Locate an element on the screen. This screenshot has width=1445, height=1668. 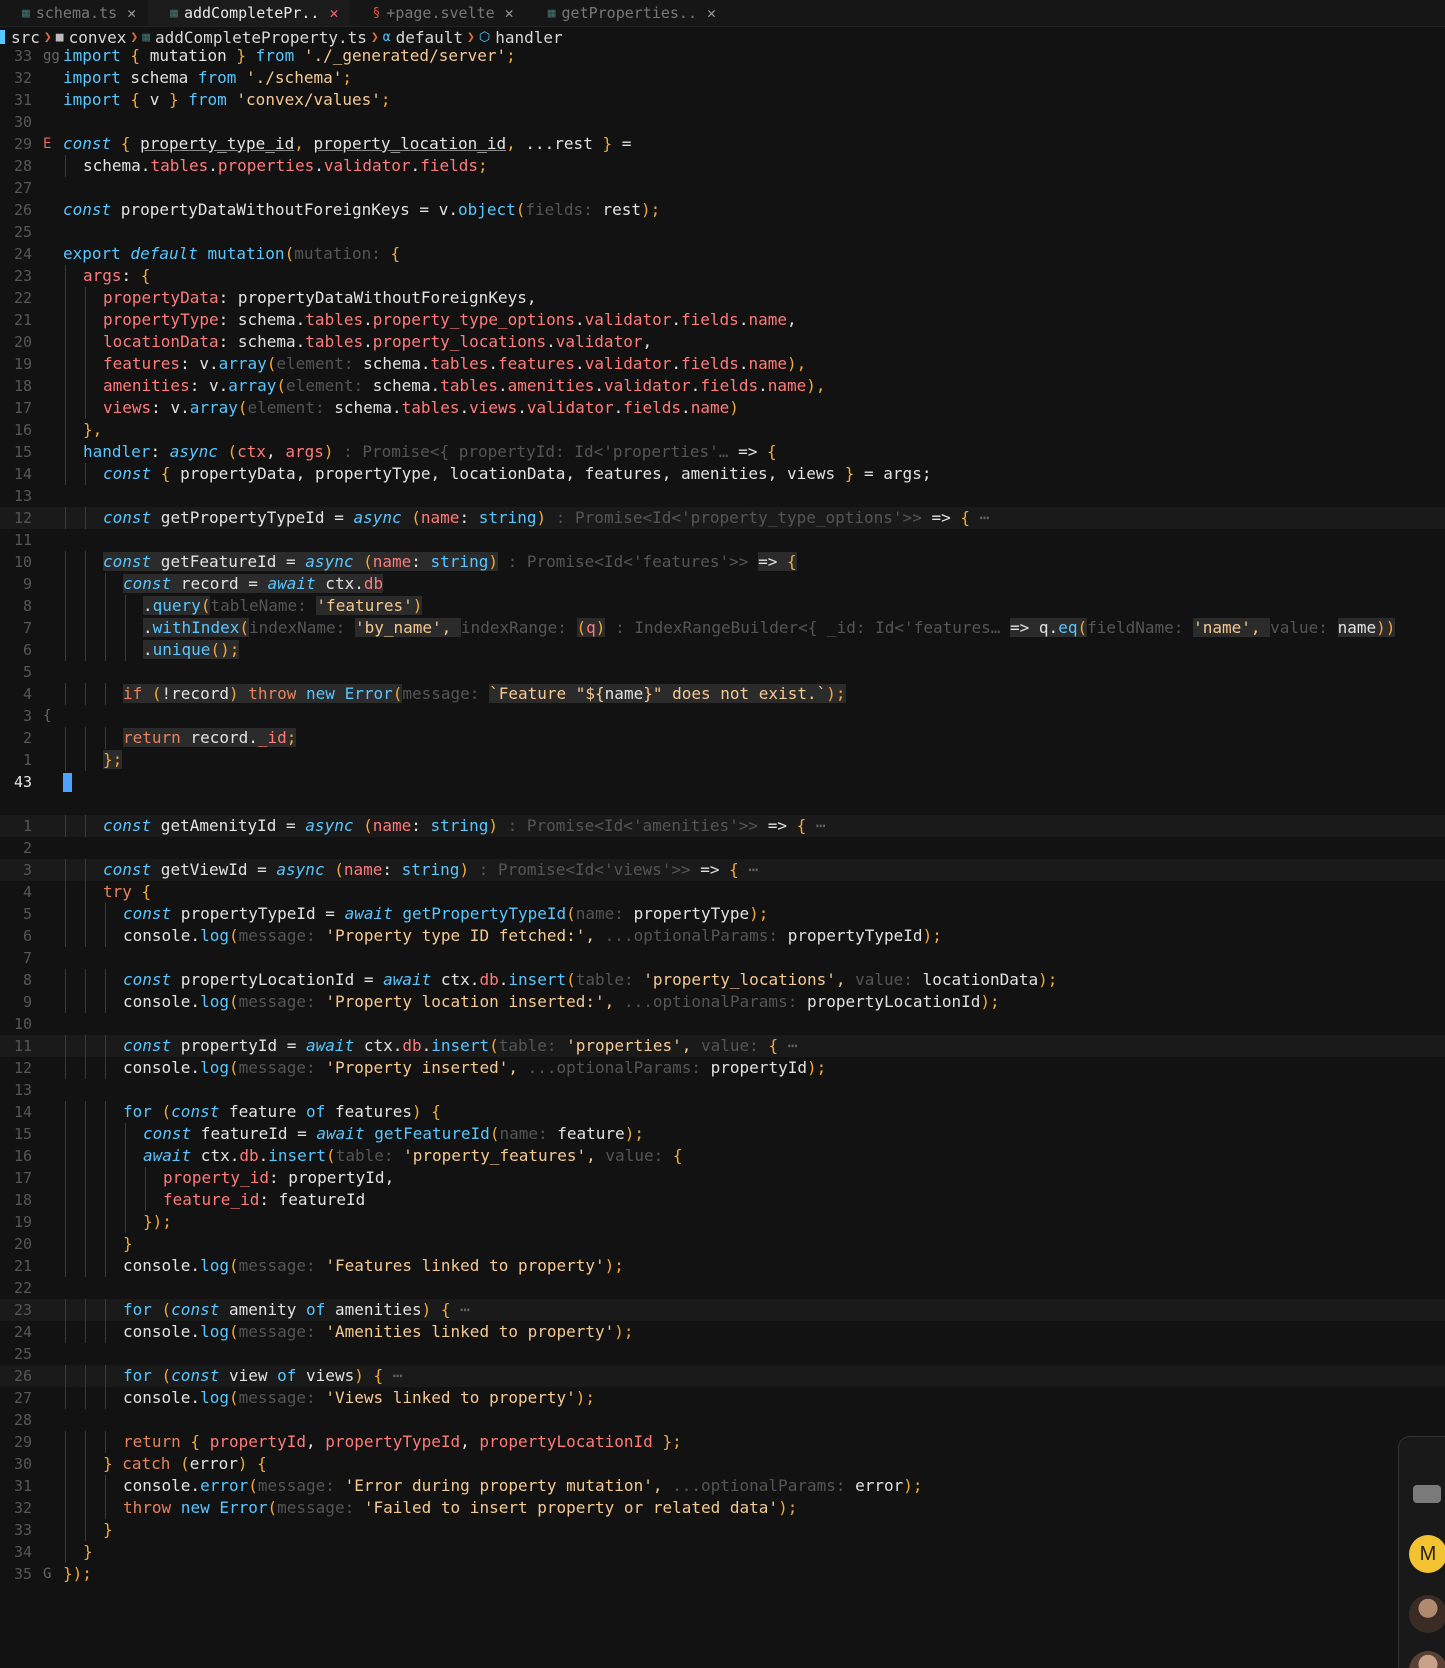
breadcrumb-item-default: default is located at coordinates (429, 37).